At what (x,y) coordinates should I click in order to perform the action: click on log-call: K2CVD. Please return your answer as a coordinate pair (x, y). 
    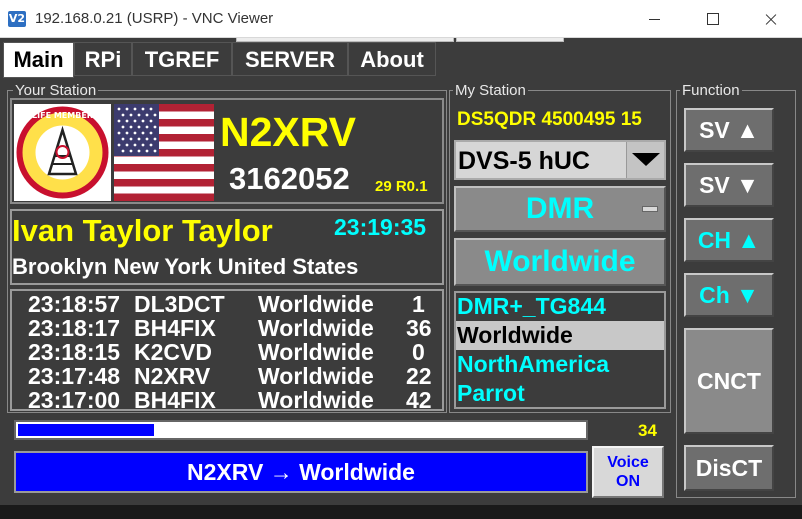
    Looking at the image, I should click on (173, 352).